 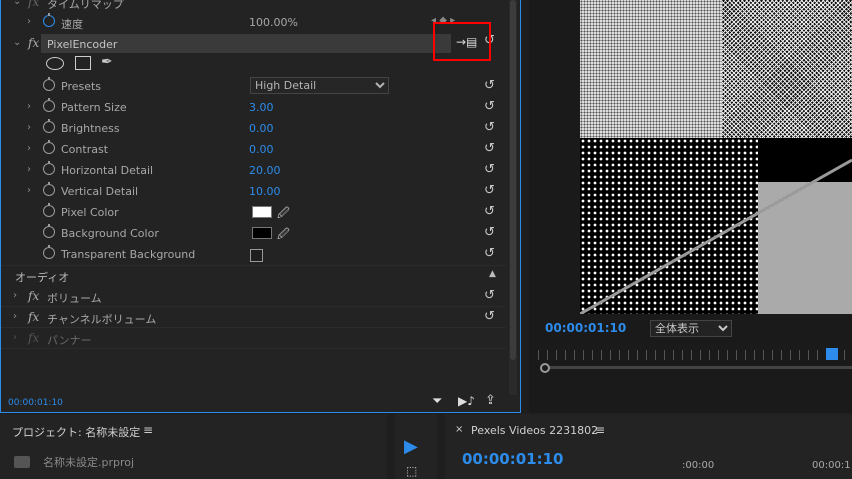 I want to click on vertical-scrollbar, so click(x=513, y=197).